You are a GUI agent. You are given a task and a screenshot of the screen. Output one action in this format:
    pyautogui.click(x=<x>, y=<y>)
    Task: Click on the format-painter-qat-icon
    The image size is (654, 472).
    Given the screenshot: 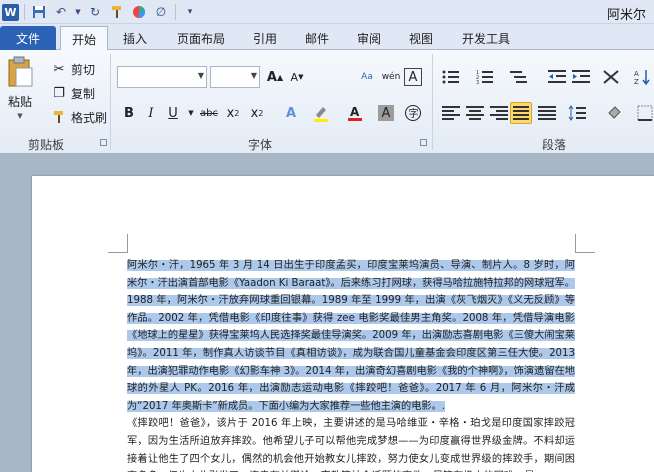 What is the action you would take?
    pyautogui.click(x=117, y=12)
    